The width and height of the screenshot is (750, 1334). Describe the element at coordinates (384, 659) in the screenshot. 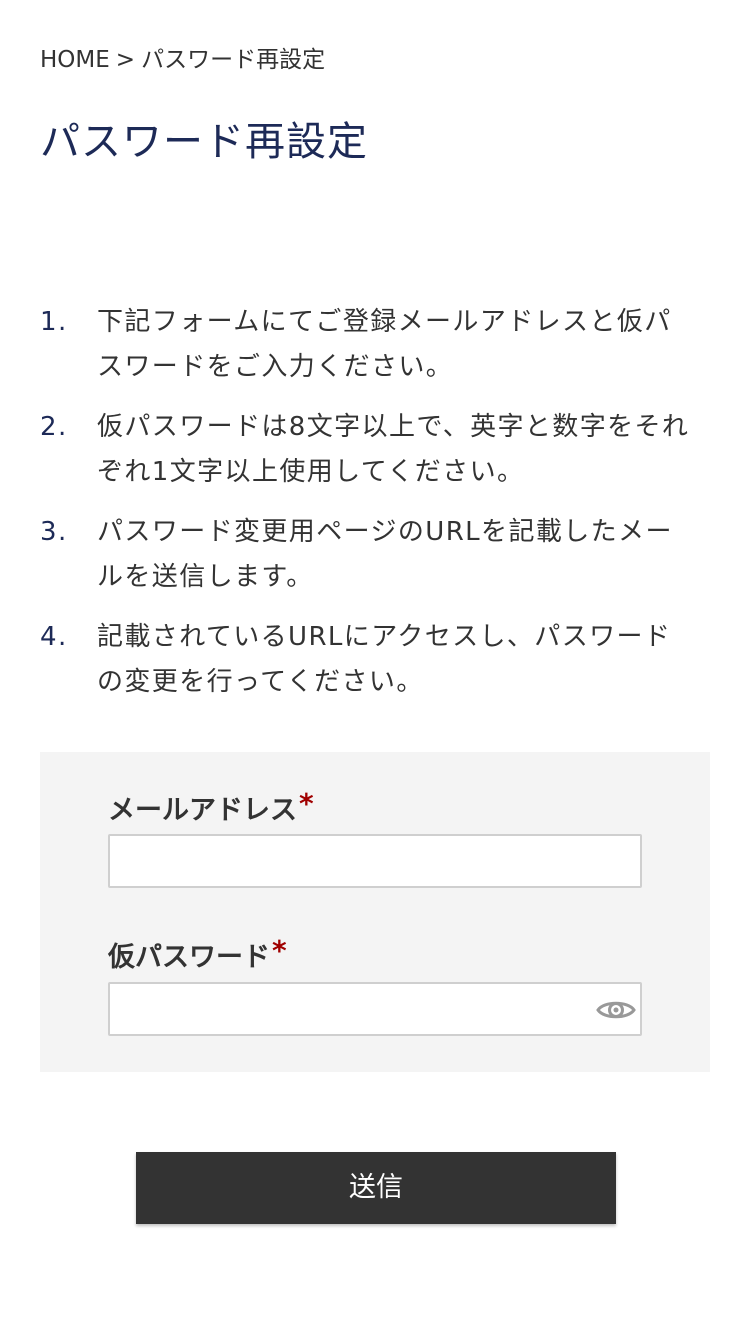

I see `step-text: 記載されているURLにアクセスし、パスワードの変更を行ってください。` at that location.